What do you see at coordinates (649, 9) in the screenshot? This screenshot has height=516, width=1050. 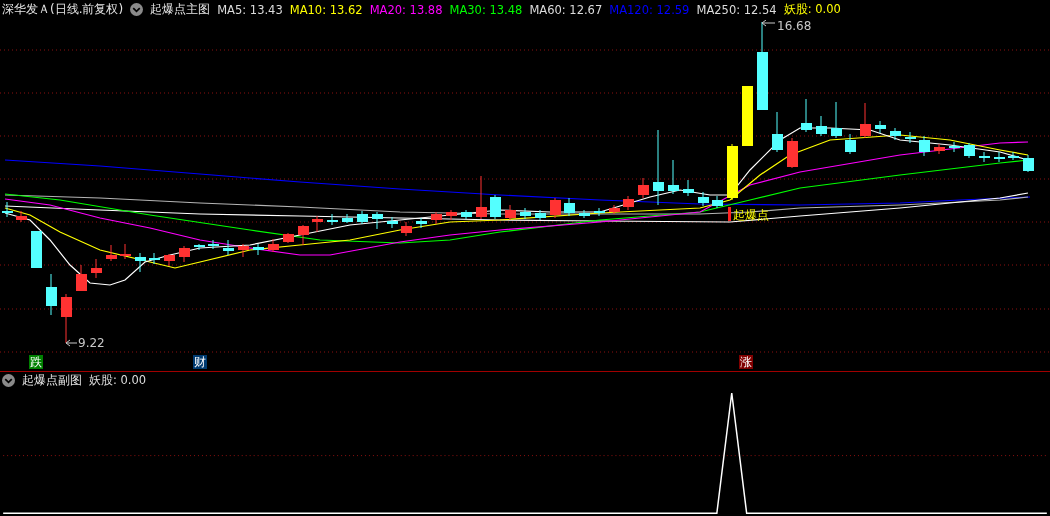 I see `indicator-value: MA120: 12.59` at bounding box center [649, 9].